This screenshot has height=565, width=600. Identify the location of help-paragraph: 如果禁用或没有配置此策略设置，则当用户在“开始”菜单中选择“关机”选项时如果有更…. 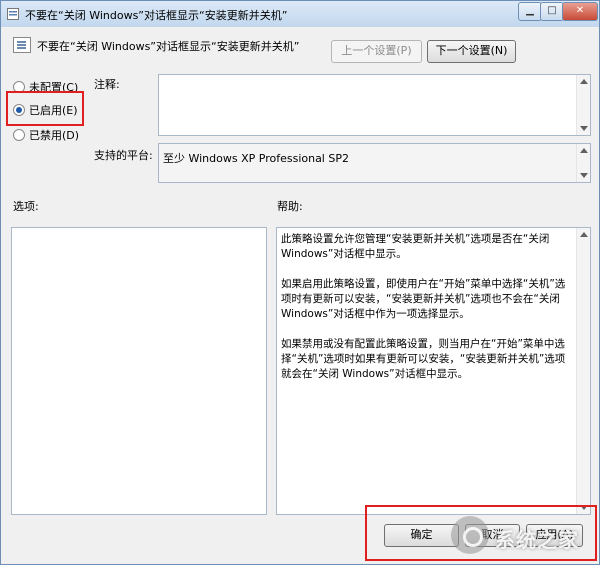
(423, 359).